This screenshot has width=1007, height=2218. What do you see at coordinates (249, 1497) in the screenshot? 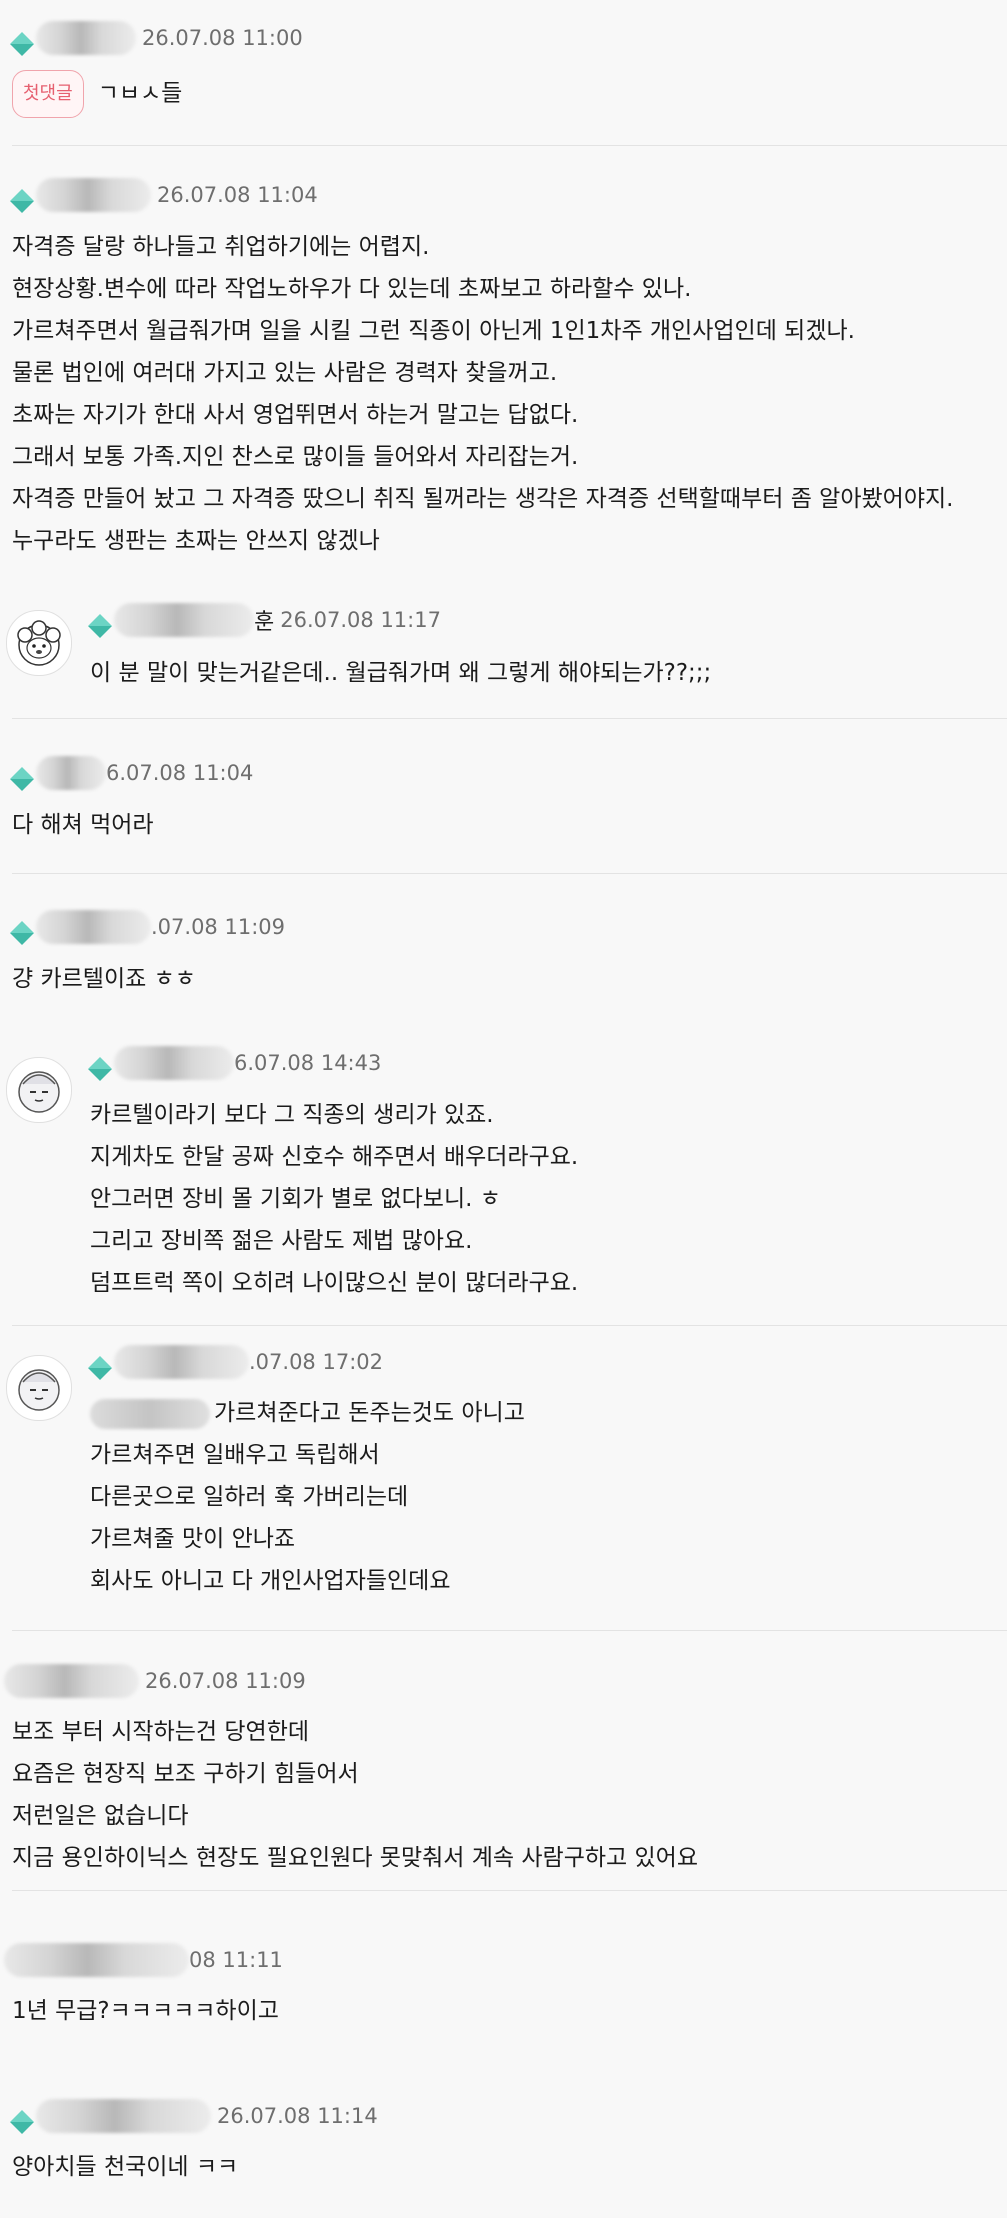
I see `comment-line: 다른곳으로 일하러 훅 가버리는데` at bounding box center [249, 1497].